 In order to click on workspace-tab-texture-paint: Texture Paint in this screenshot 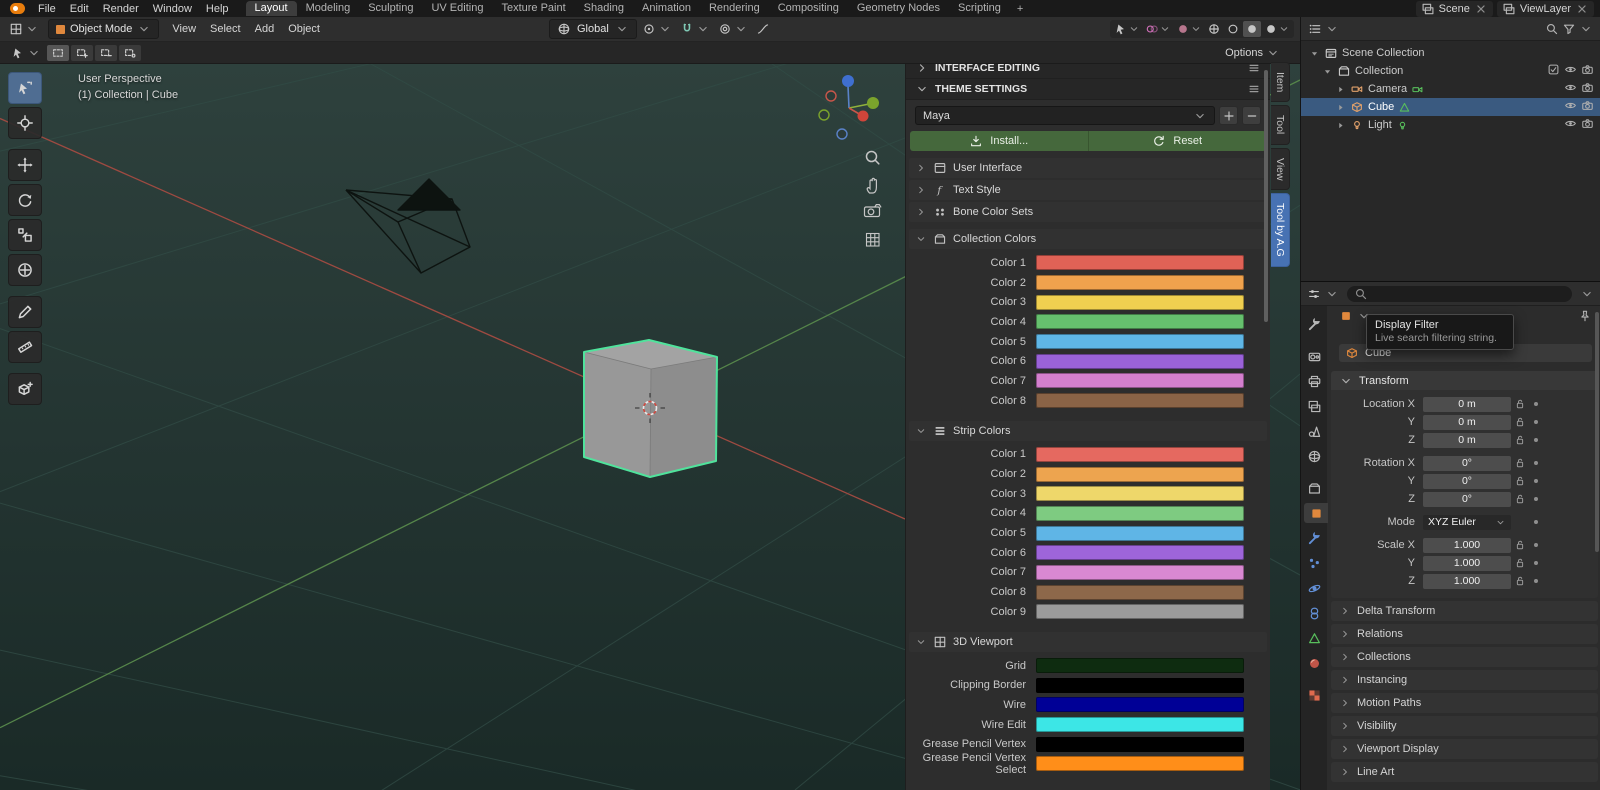, I will do `click(533, 8)`.